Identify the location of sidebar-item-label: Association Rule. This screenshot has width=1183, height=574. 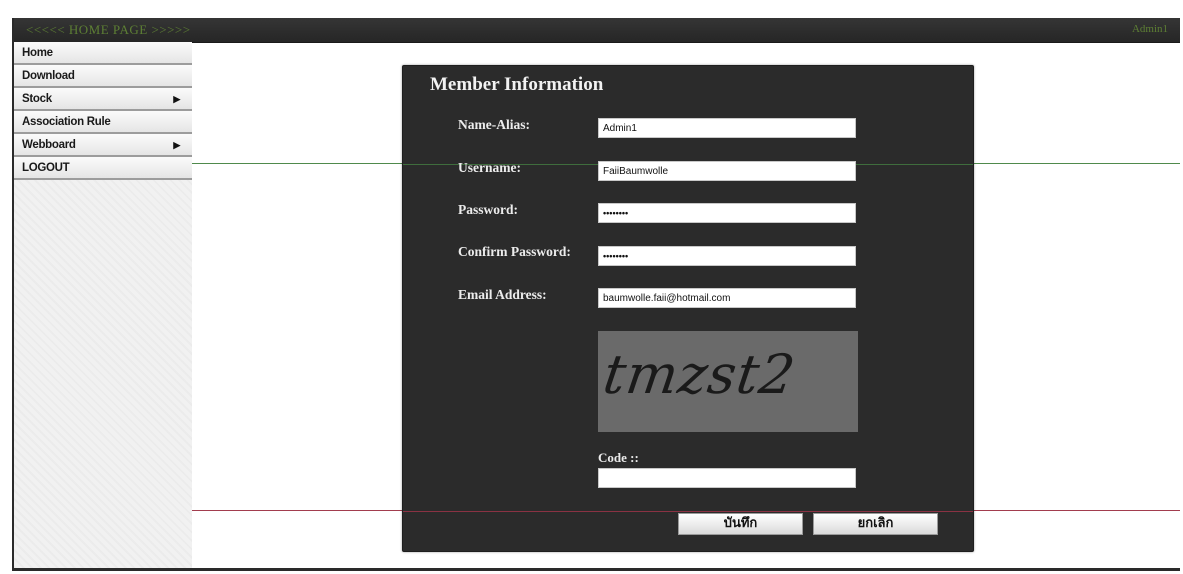
(66, 122).